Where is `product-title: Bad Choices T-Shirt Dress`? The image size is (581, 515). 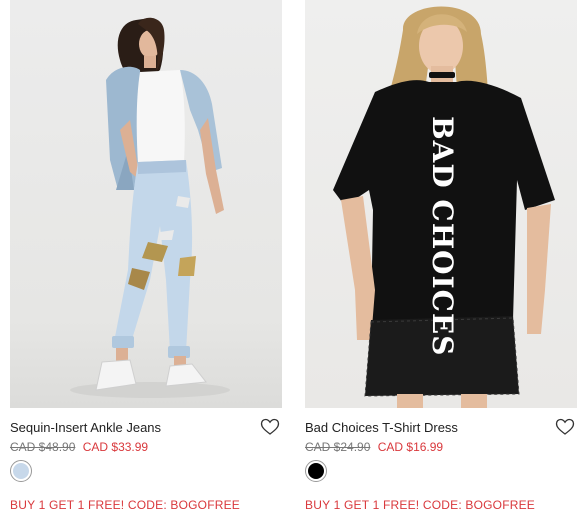 product-title: Bad Choices T-Shirt Dress is located at coordinates (441, 428).